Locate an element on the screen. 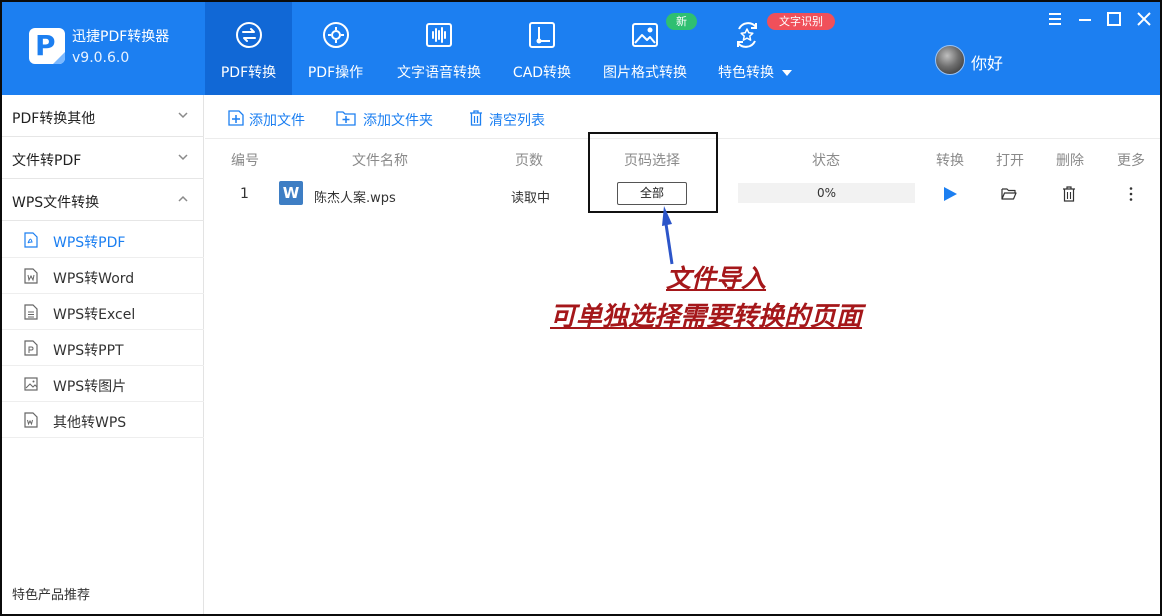 This screenshot has height=616, width=1162. add-folder-icon is located at coordinates (346, 118).